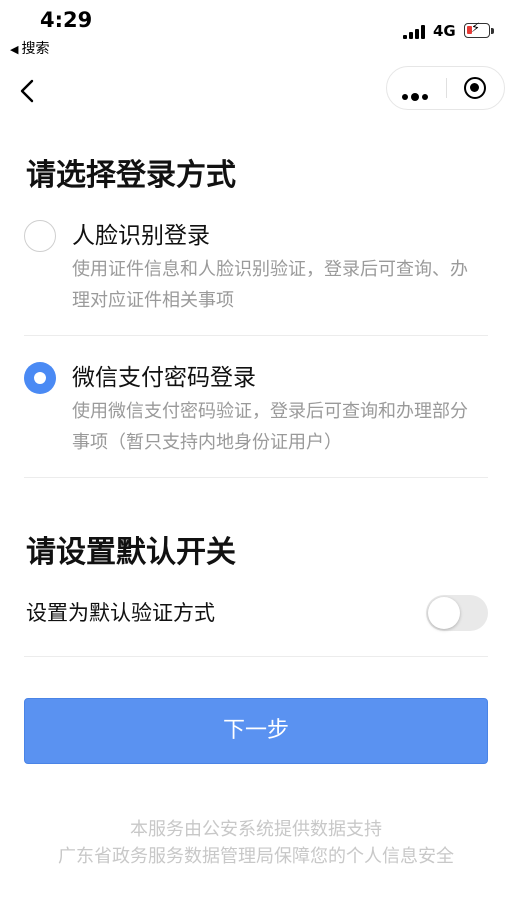 Image resolution: width=512 pixels, height=910 pixels. What do you see at coordinates (66, 20) in the screenshot?
I see `status-time: 4:29` at bounding box center [66, 20].